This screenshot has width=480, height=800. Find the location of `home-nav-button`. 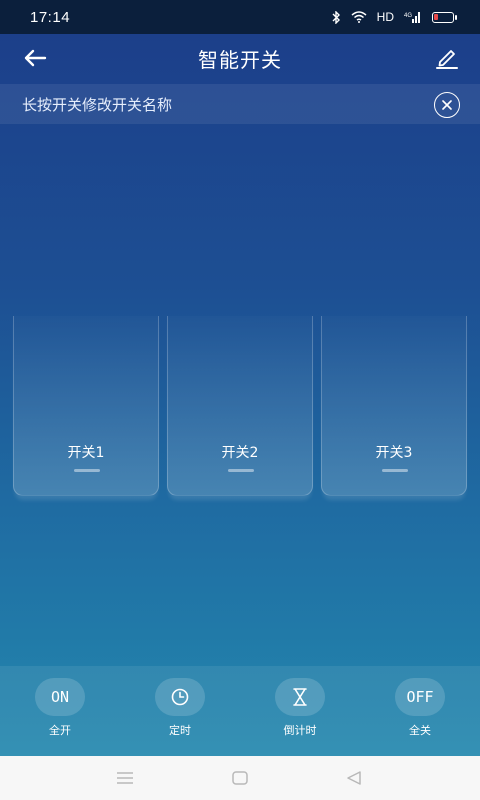

home-nav-button is located at coordinates (240, 778).